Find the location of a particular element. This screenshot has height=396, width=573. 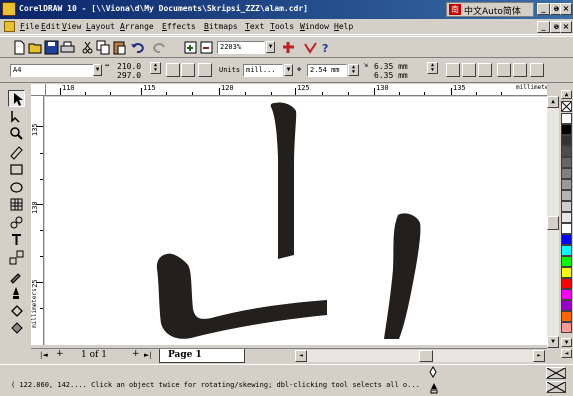

interactive-blend-tool-icon is located at coordinates (16, 257).